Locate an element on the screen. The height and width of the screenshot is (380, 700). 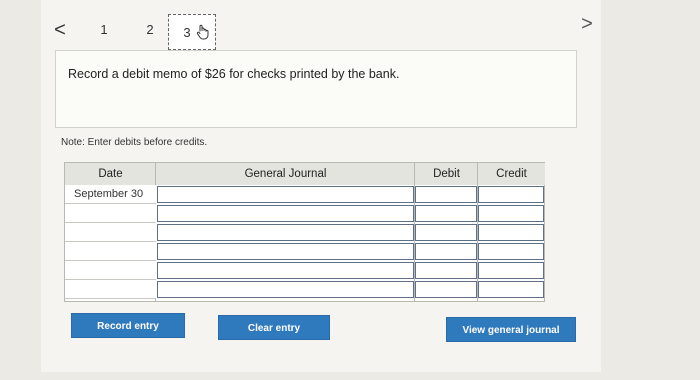
step-1-link: 1 is located at coordinates (104, 30).